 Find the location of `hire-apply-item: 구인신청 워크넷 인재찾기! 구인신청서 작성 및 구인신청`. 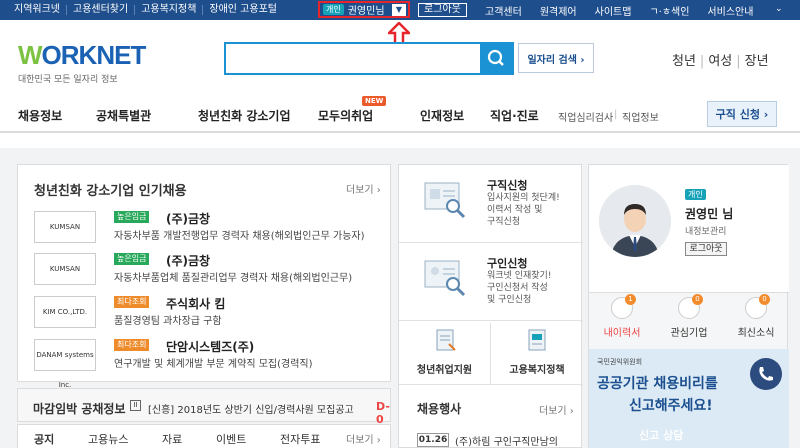

hire-apply-item: 구인신청 워크넷 인재찾기! 구인신청서 작성 및 구인신청 is located at coordinates (491, 282).